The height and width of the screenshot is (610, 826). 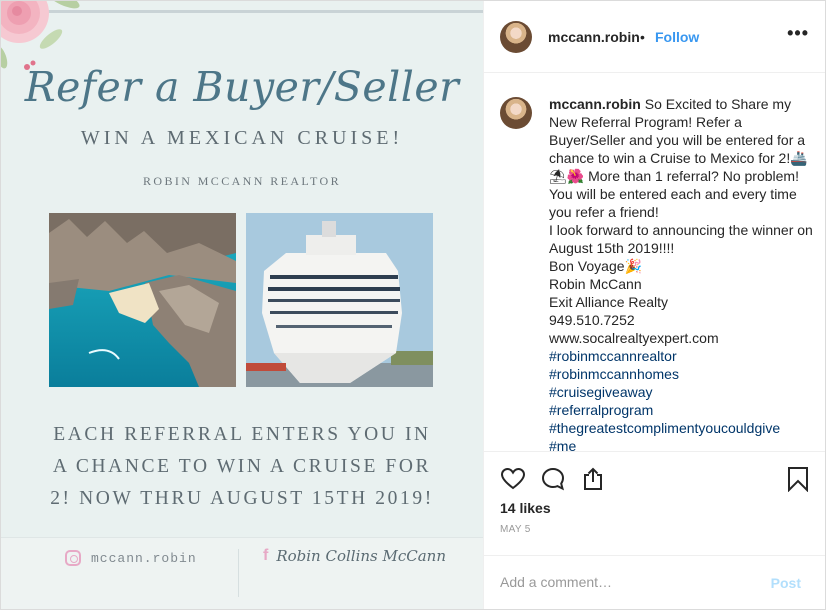 What do you see at coordinates (144, 558) in the screenshot?
I see `poster-instagram-text: mccann.robin` at bounding box center [144, 558].